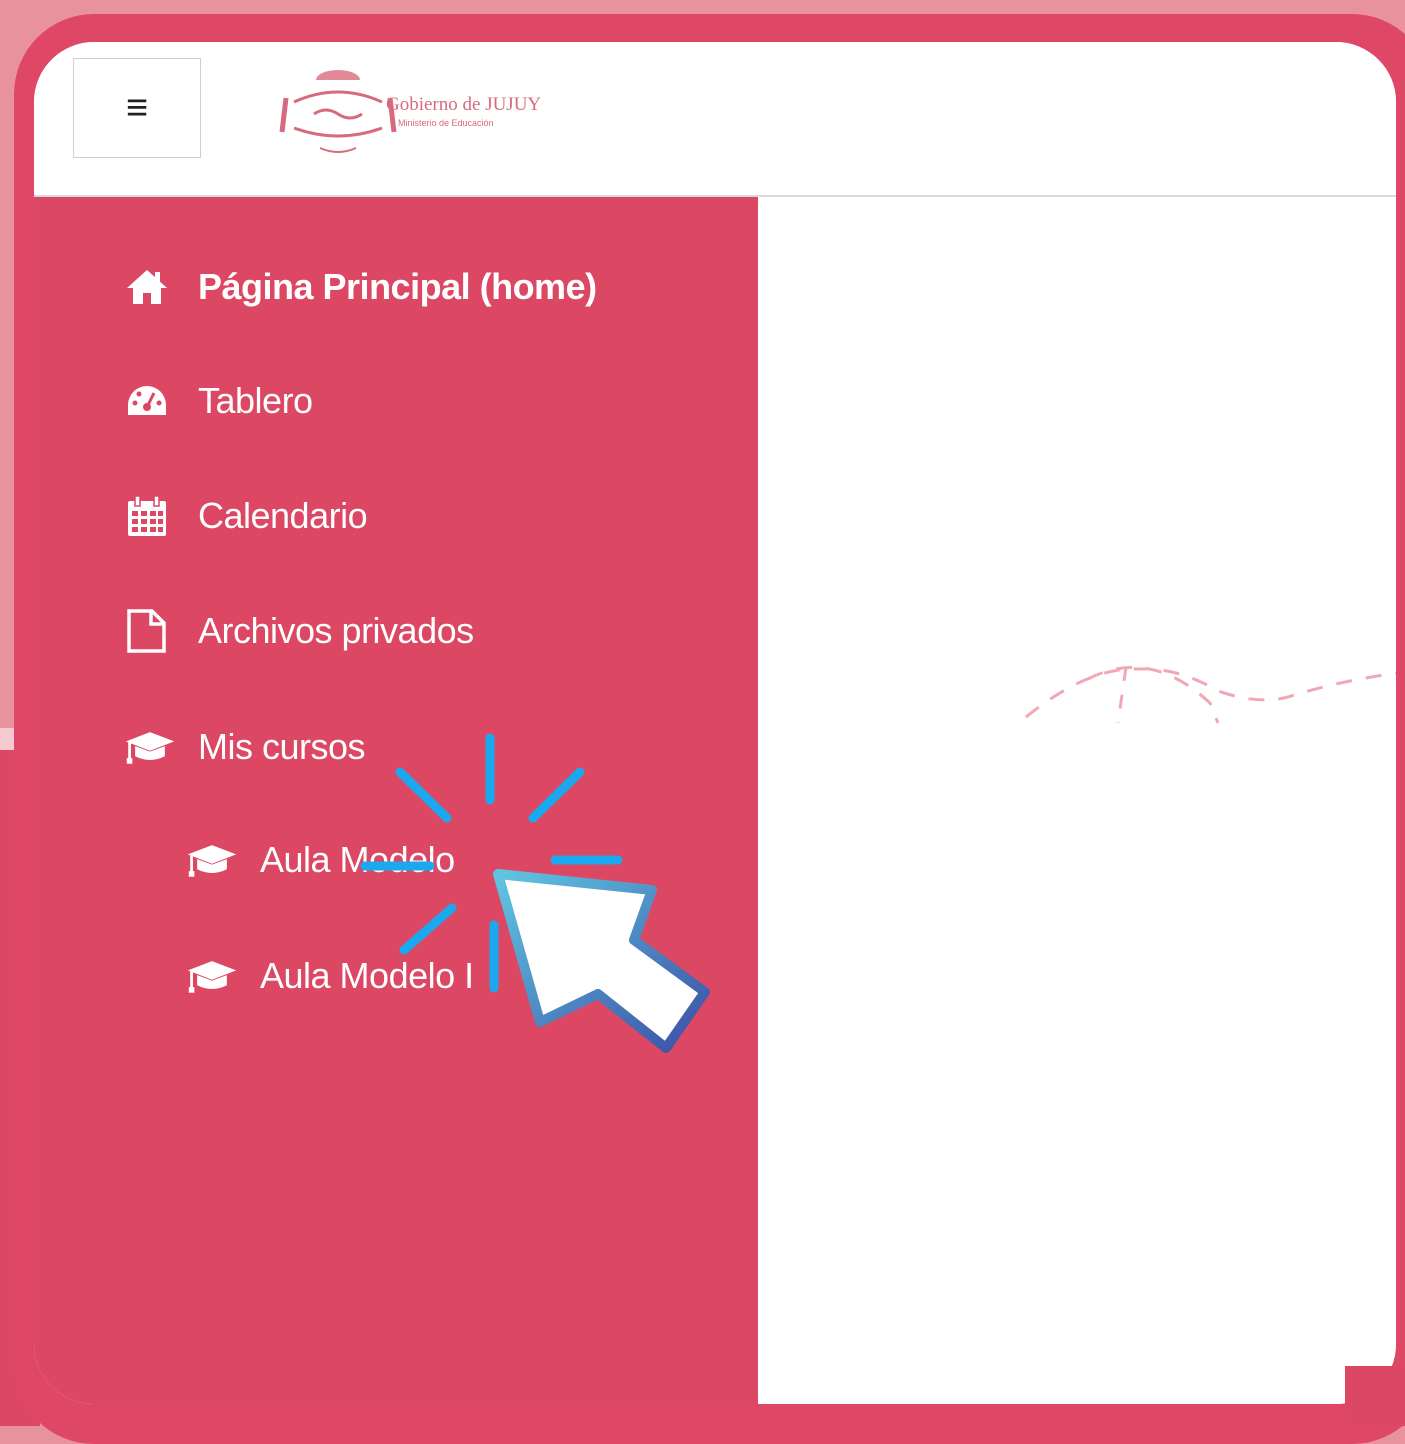 This screenshot has width=1405, height=1444. I want to click on file-icon, so click(150, 631).